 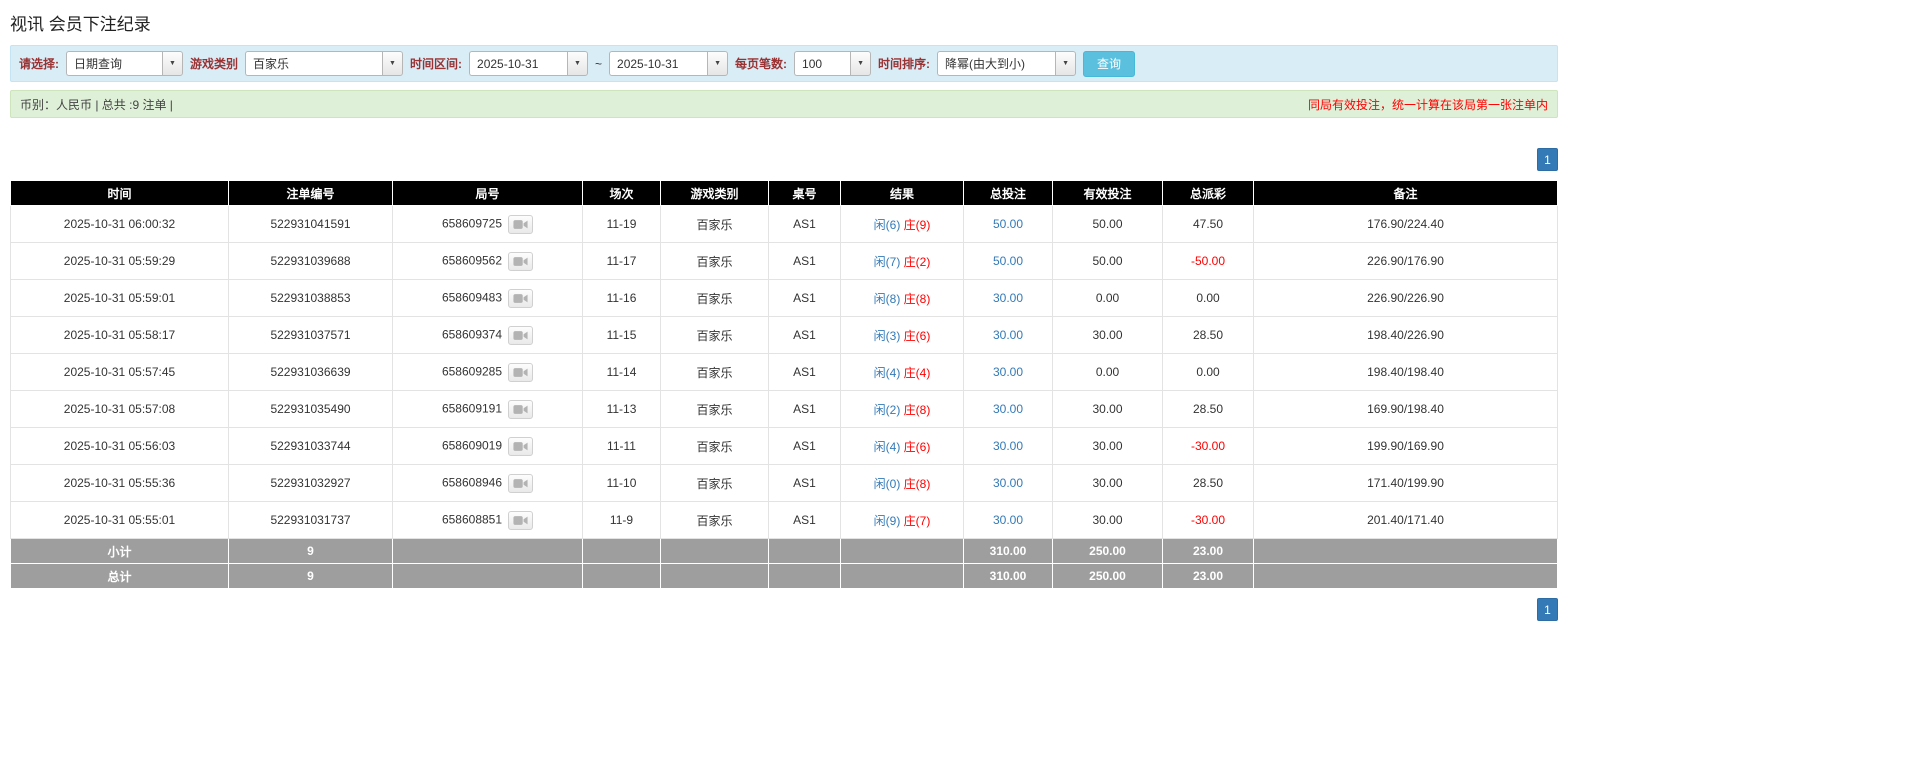 I want to click on cell-result: 闲(9) 庄(7), so click(x=902, y=520).